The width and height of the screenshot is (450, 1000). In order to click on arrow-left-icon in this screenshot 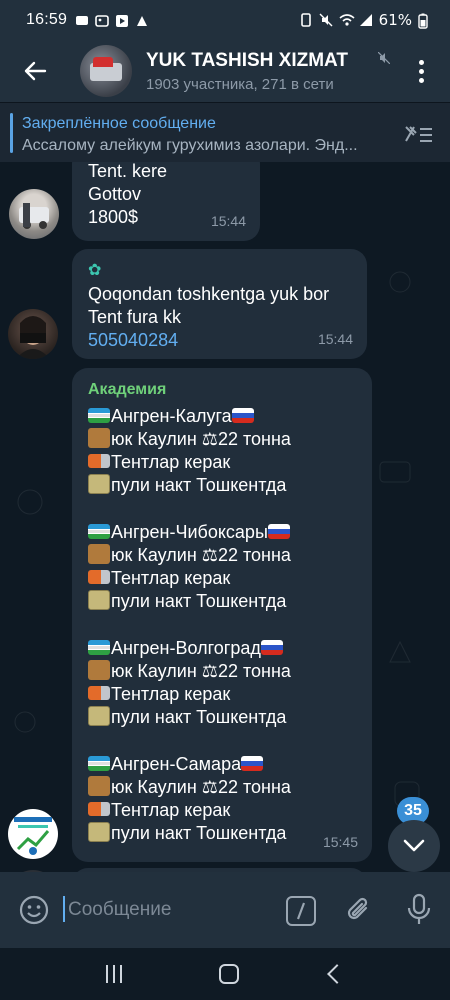, I will do `click(35, 71)`.